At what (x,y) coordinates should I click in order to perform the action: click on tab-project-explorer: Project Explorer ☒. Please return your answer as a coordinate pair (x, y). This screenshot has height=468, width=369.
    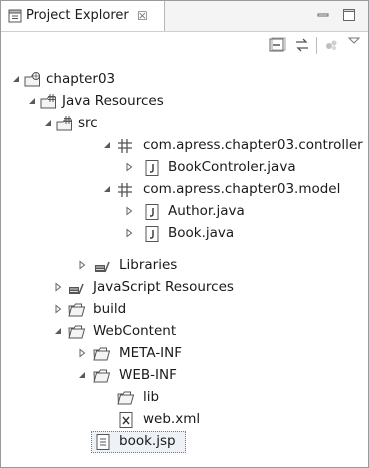
    Looking at the image, I should click on (83, 16).